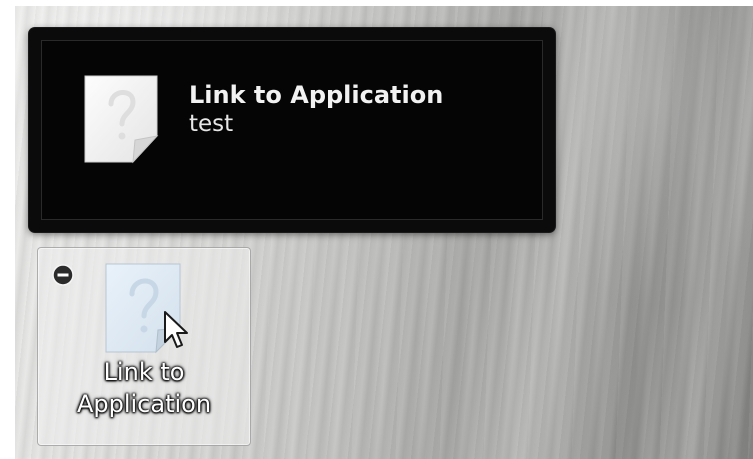 Image resolution: width=753 pixels, height=459 pixels. Describe the element at coordinates (63, 275) in the screenshot. I see `remove-minus-icon` at that location.